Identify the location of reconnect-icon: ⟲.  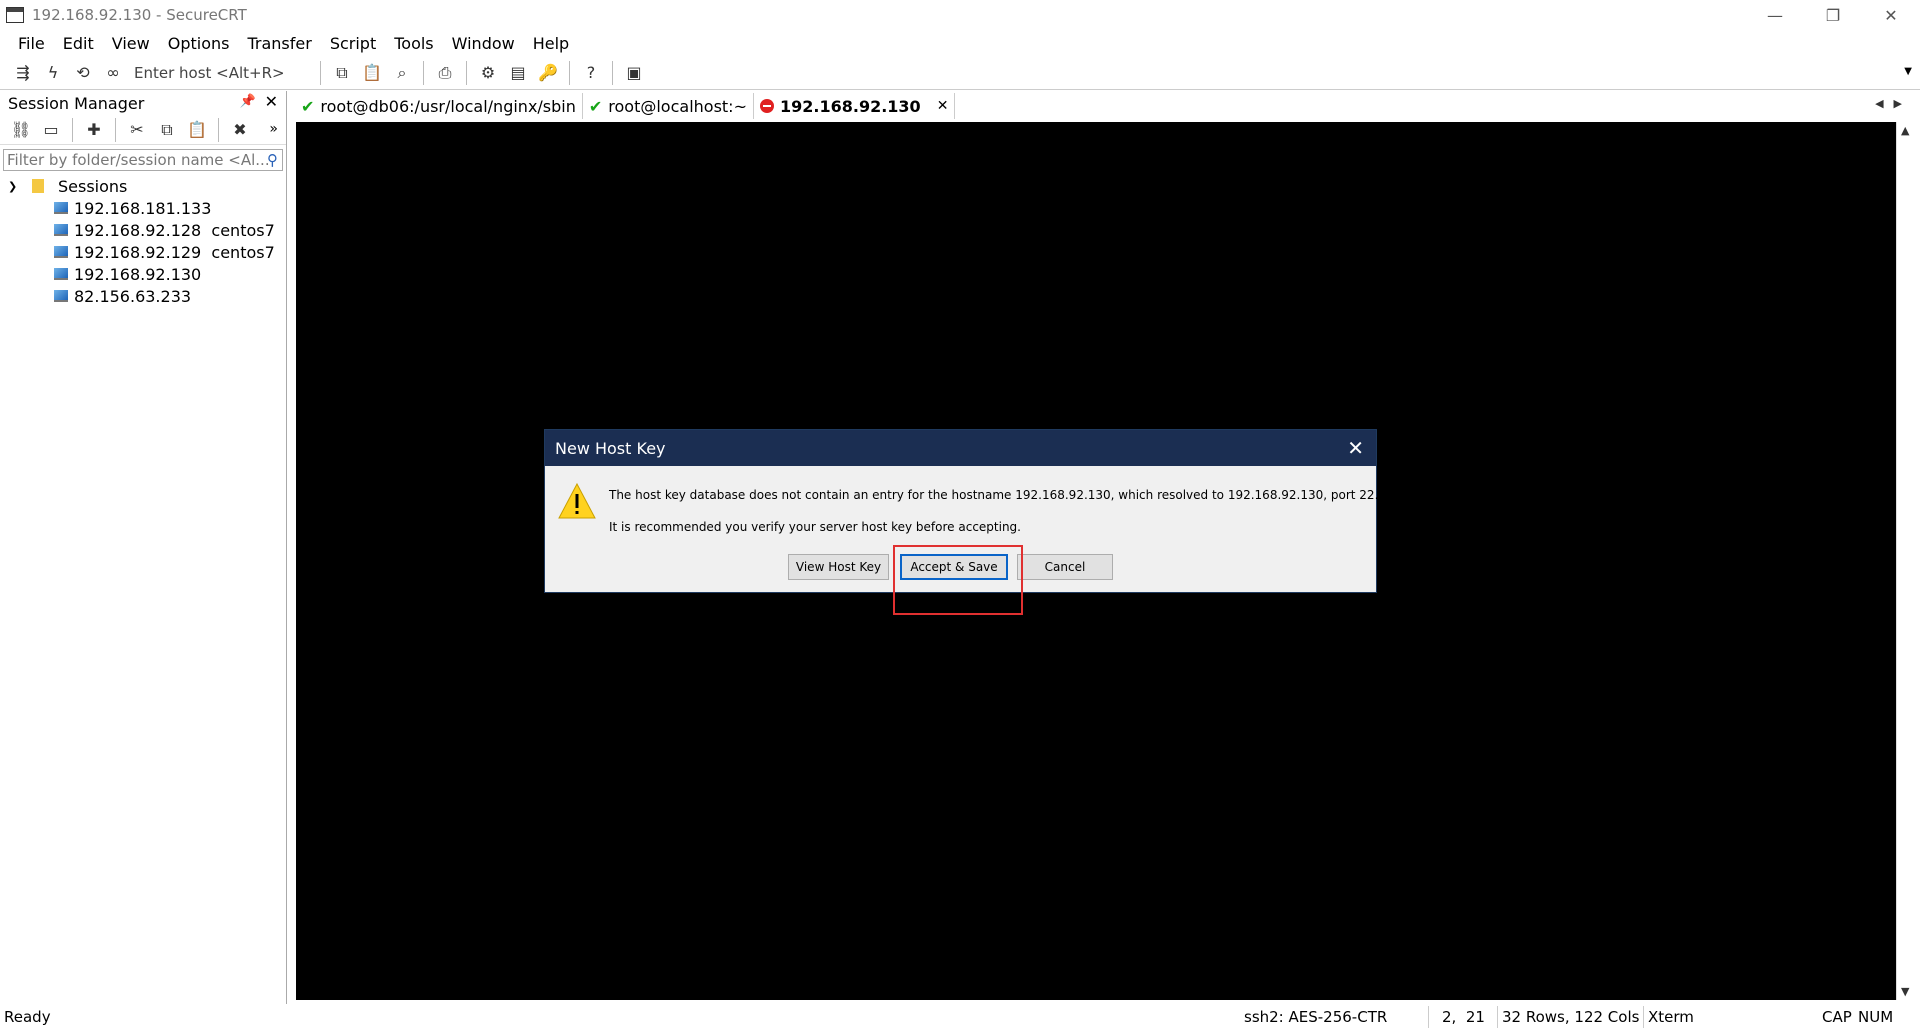
(83, 73).